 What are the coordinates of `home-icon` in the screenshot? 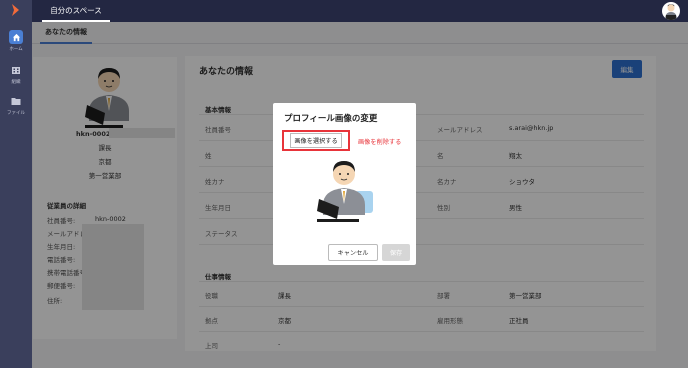 It's located at (16, 37).